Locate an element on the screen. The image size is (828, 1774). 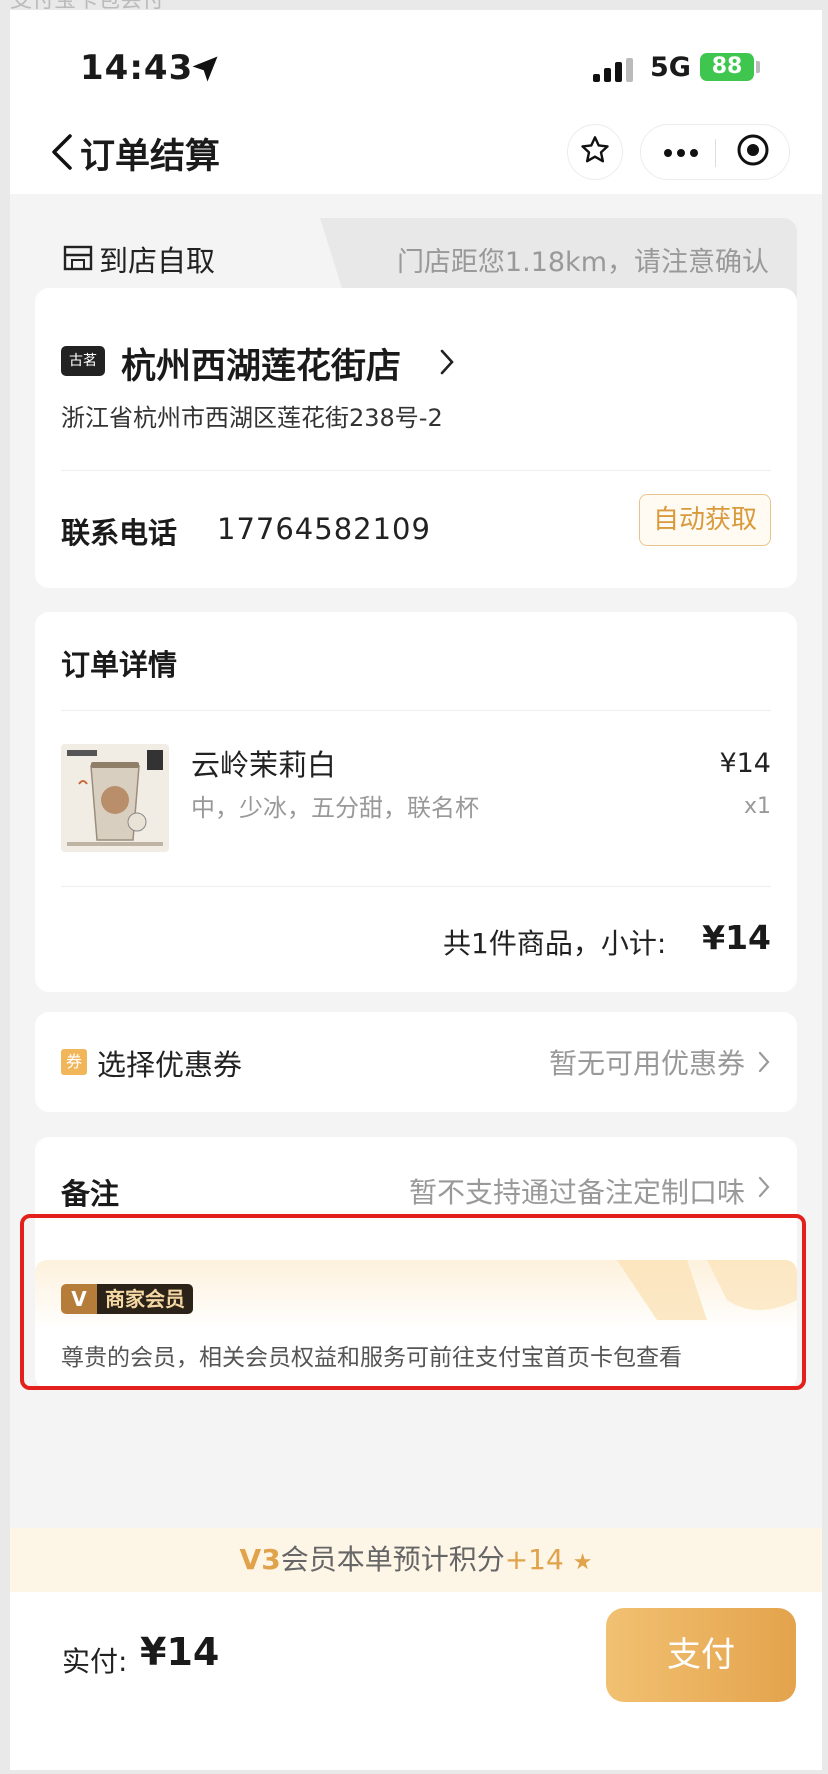
member-v-icon: V is located at coordinates (79, 1299).